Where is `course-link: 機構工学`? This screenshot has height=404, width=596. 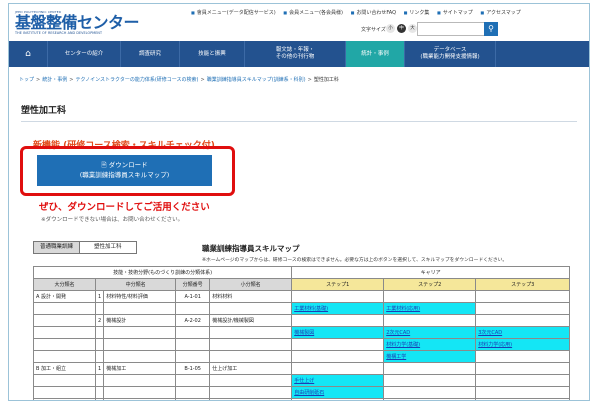 course-link: 機構工学 is located at coordinates (430, 356).